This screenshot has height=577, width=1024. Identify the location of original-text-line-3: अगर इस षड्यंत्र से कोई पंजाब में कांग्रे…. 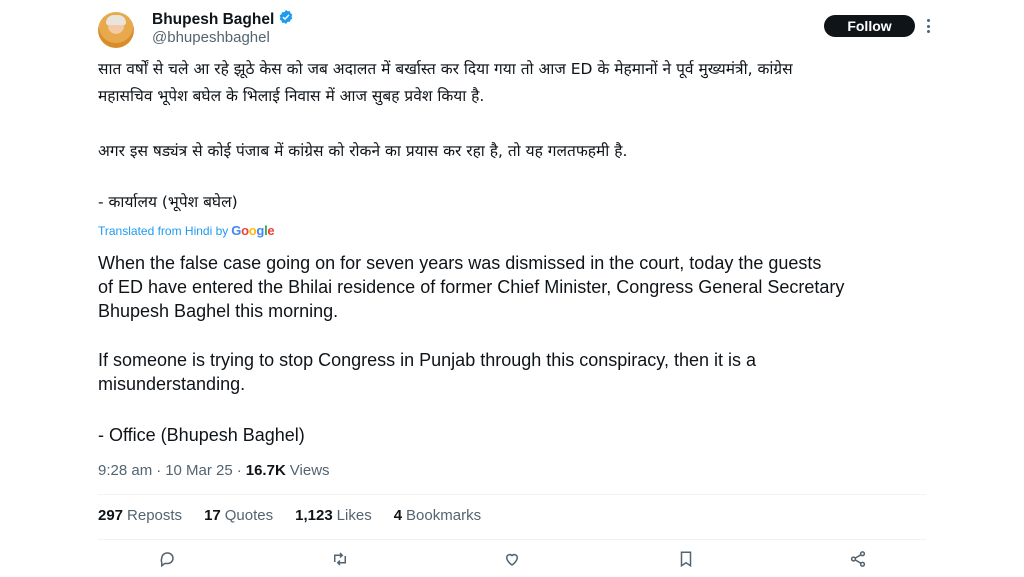
(363, 151).